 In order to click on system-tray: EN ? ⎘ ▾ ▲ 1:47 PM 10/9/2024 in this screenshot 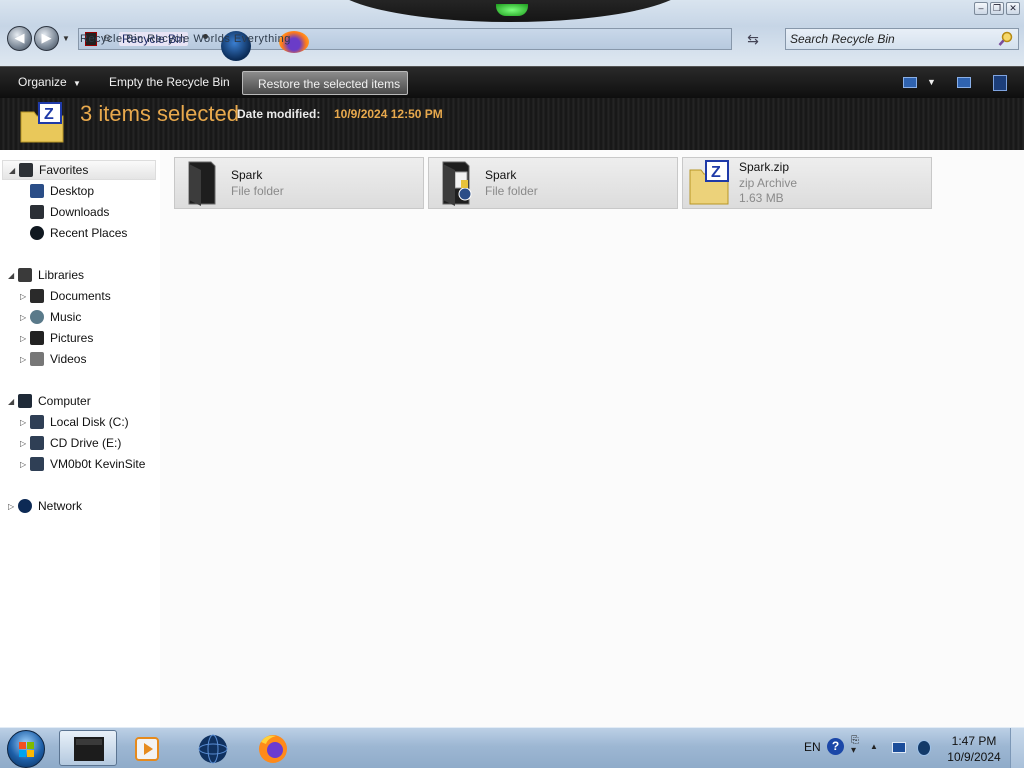, I will do `click(910, 748)`.